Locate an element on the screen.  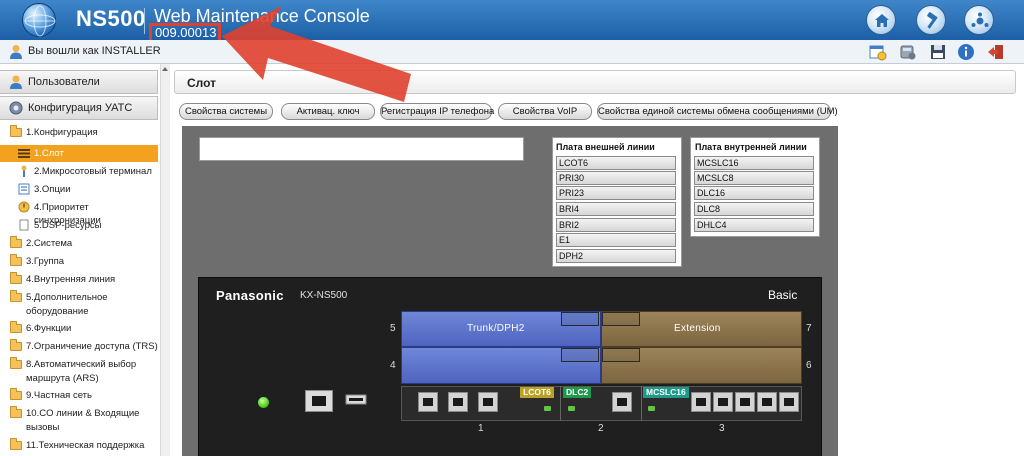
maintenance-button is located at coordinates (931, 20).